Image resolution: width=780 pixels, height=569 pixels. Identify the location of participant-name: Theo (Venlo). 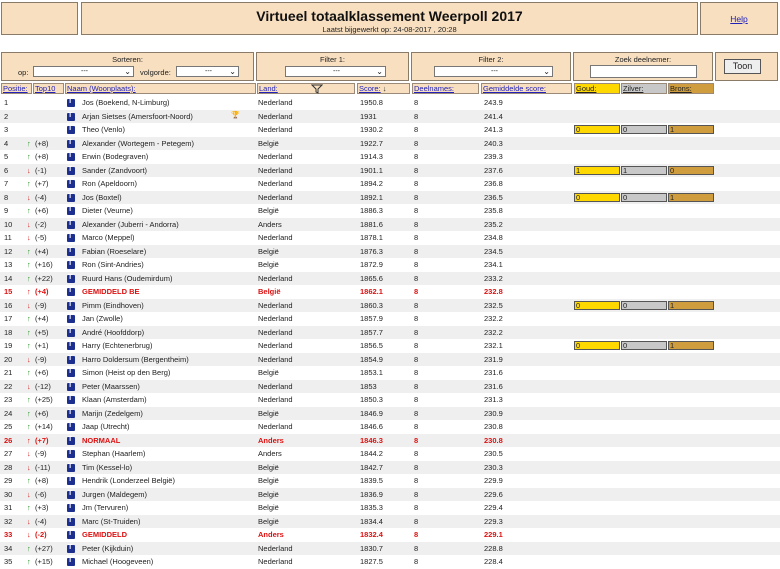
(103, 129).